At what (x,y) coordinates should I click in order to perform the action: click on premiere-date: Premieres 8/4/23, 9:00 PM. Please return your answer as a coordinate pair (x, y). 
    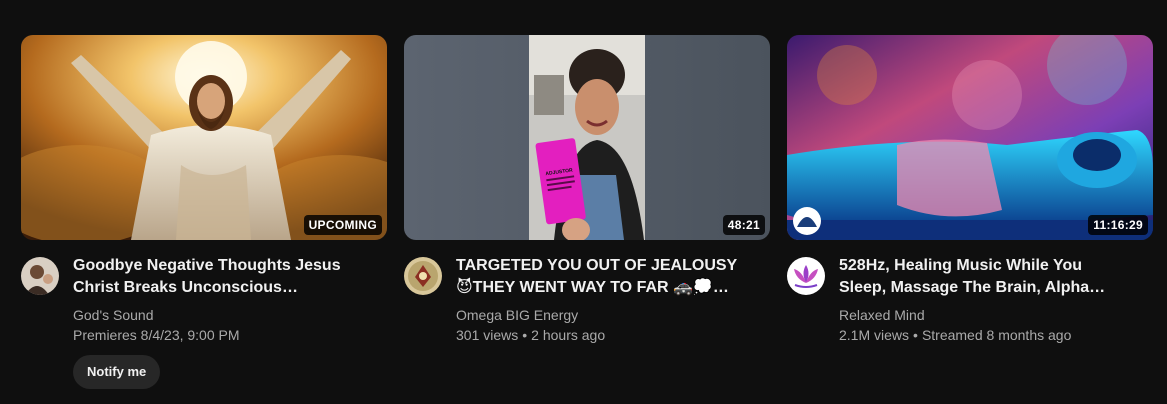
    Looking at the image, I should click on (156, 335).